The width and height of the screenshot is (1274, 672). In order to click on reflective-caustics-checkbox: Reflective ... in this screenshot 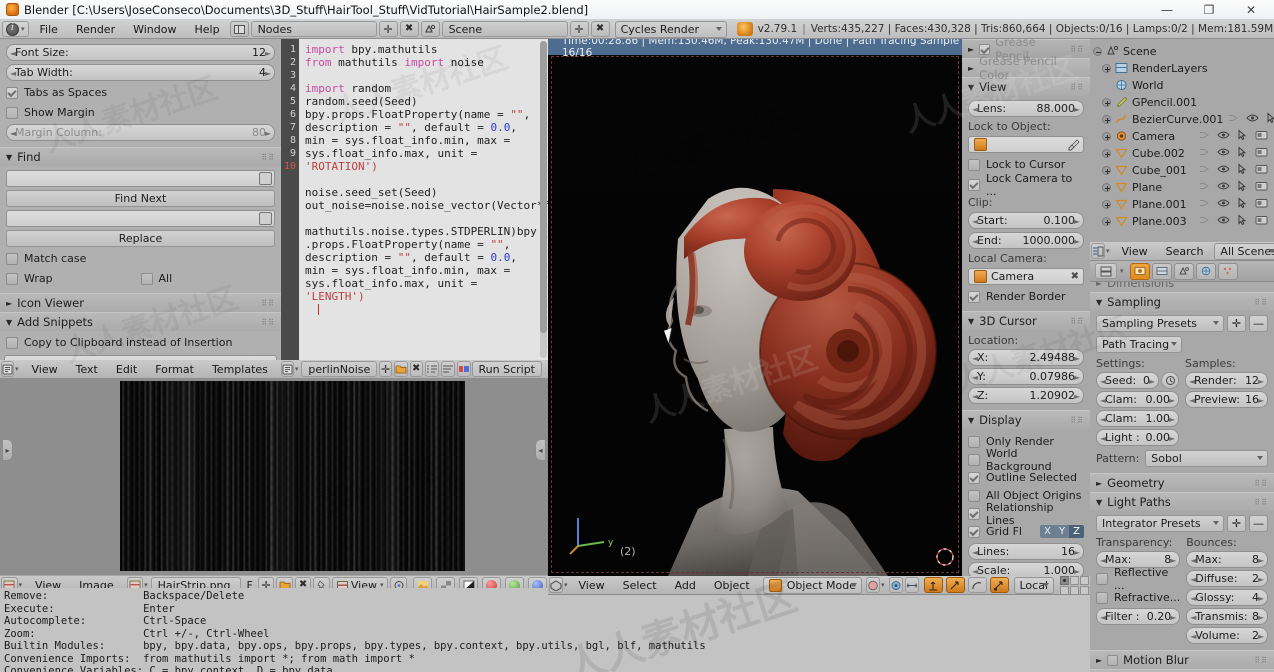, I will do `click(1138, 579)`.